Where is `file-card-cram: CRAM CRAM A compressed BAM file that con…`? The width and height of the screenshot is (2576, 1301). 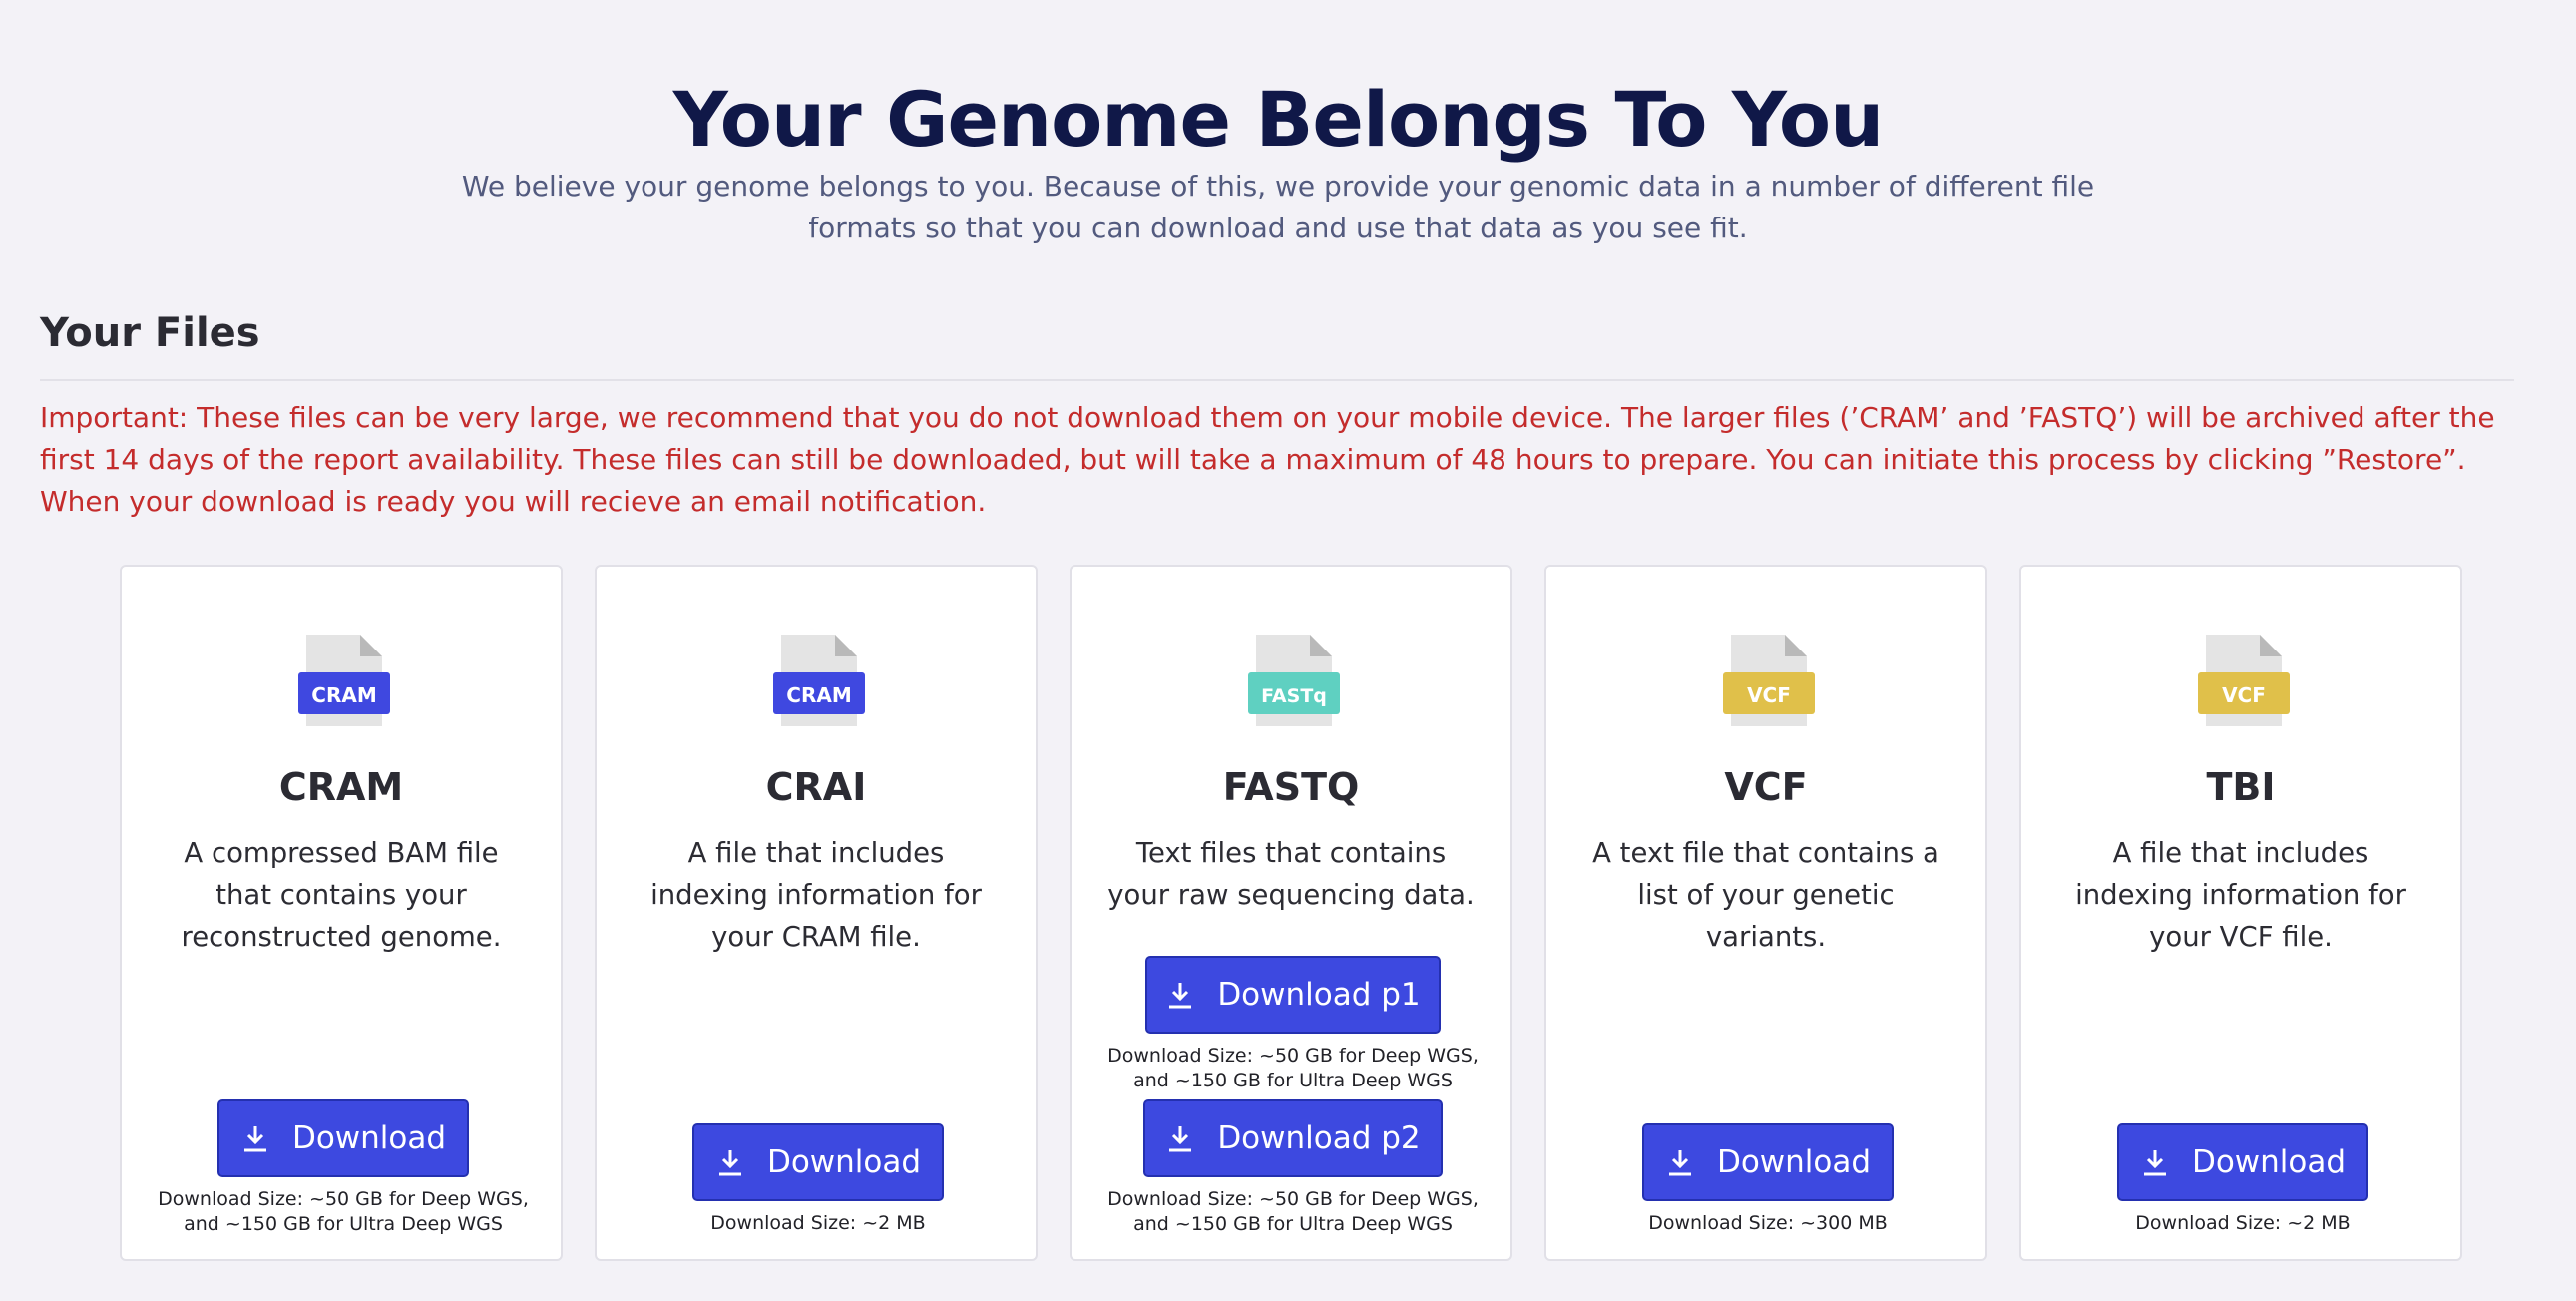
file-card-cram: CRAM CRAM A compressed BAM file that con… is located at coordinates (341, 913).